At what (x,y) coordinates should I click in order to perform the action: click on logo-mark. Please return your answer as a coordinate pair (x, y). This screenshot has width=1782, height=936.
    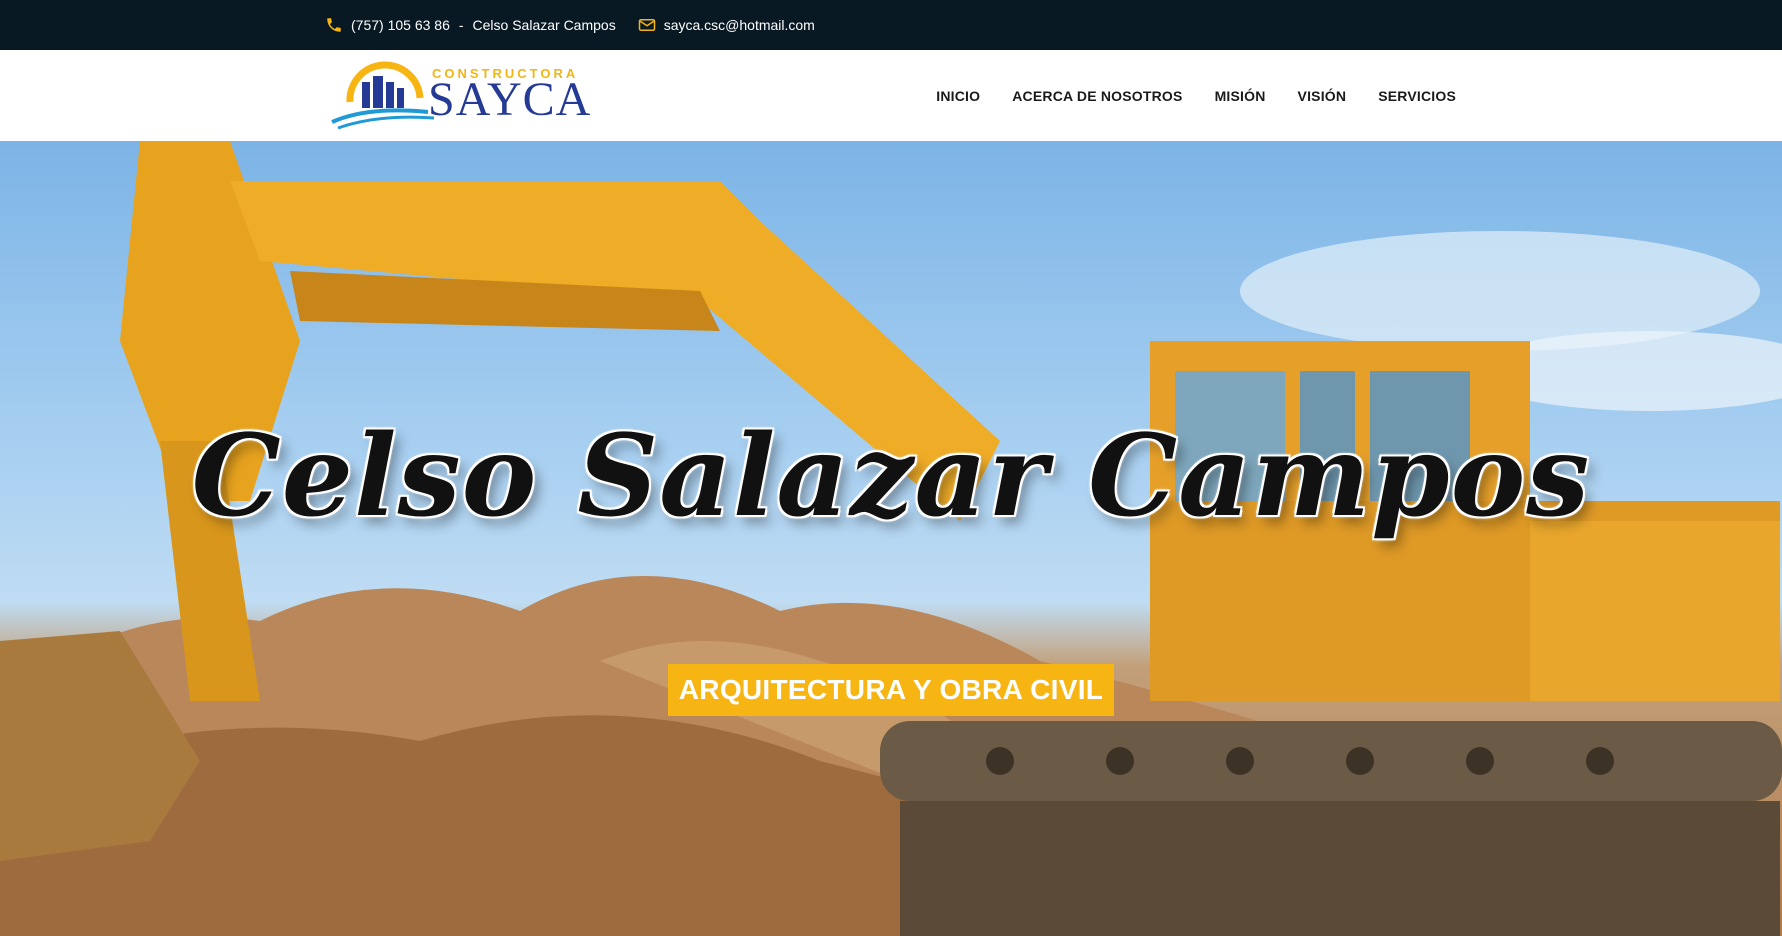
    Looking at the image, I should click on (383, 95).